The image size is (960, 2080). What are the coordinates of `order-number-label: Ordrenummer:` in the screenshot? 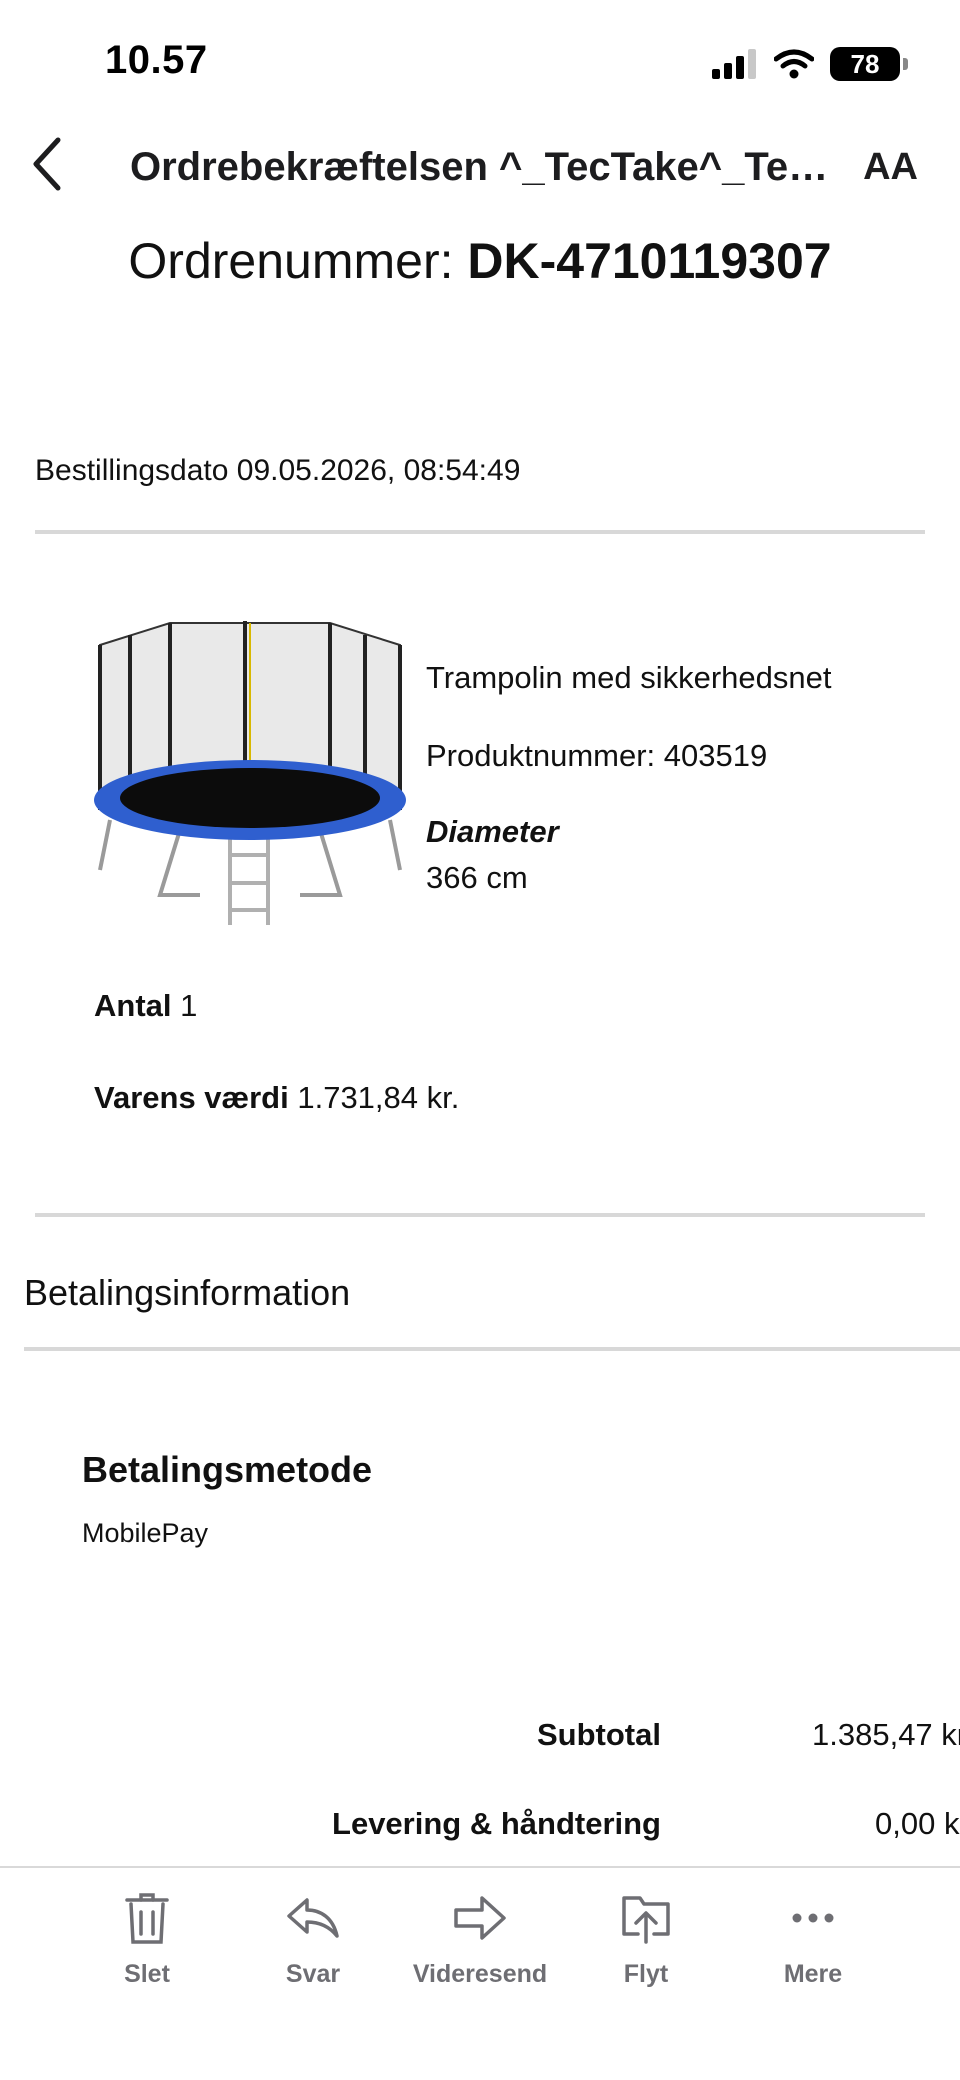 It's located at (291, 261).